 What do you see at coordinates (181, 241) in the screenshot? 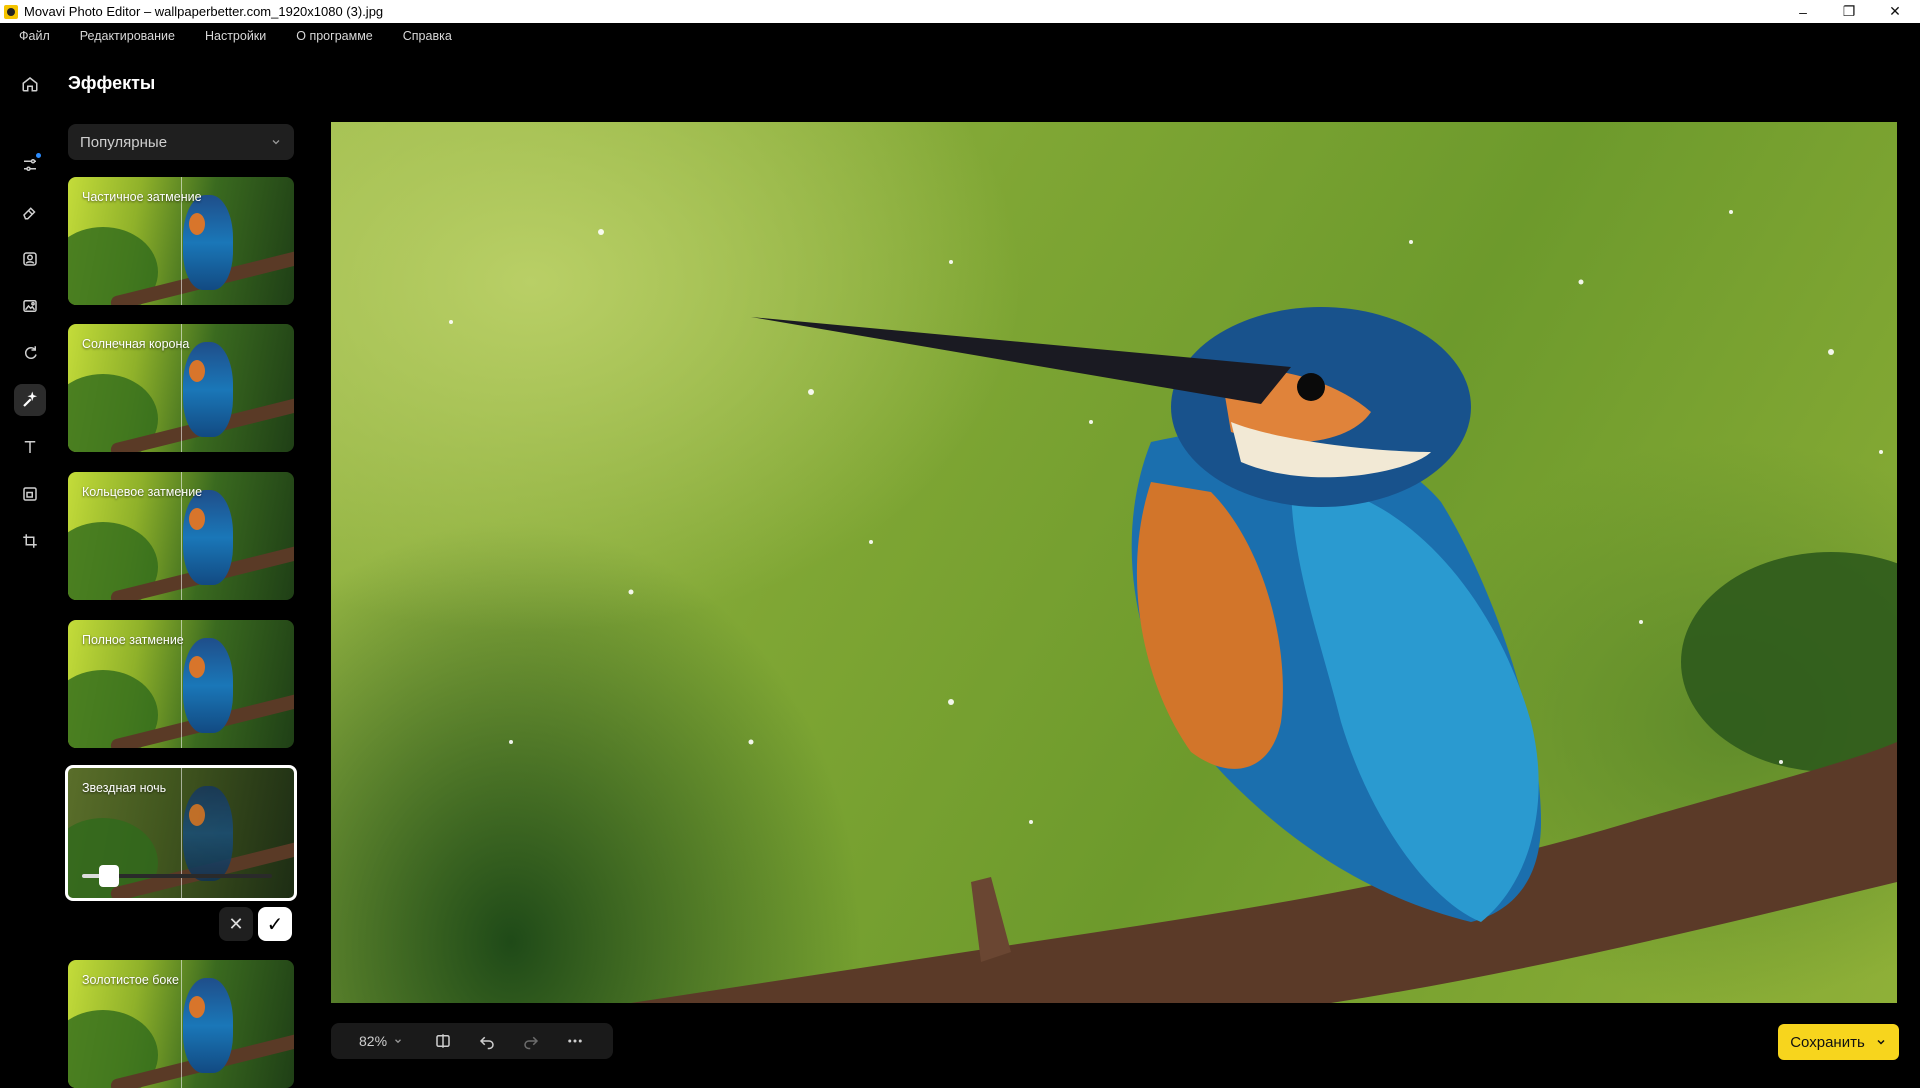
I see `effect-card-partial-eclipse: Частичное затмение` at bounding box center [181, 241].